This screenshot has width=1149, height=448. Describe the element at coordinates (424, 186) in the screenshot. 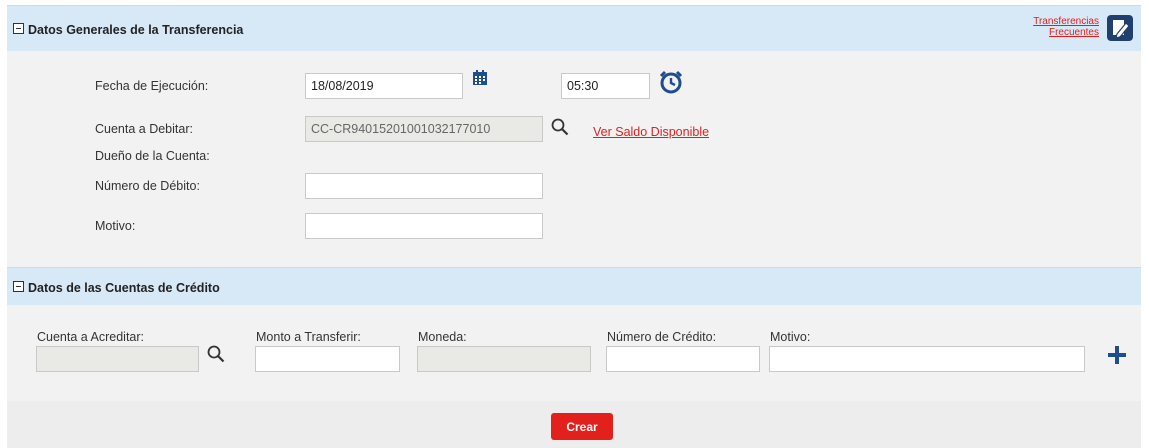

I see `numero-debito-input` at that location.